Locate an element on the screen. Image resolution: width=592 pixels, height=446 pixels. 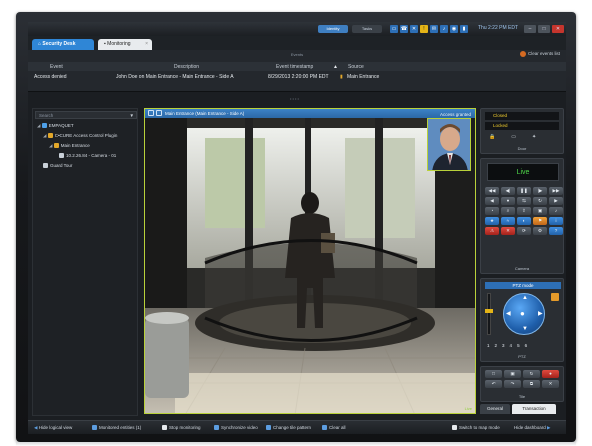
tile-forward-icon: ↷ is located at coordinates (512, 384).